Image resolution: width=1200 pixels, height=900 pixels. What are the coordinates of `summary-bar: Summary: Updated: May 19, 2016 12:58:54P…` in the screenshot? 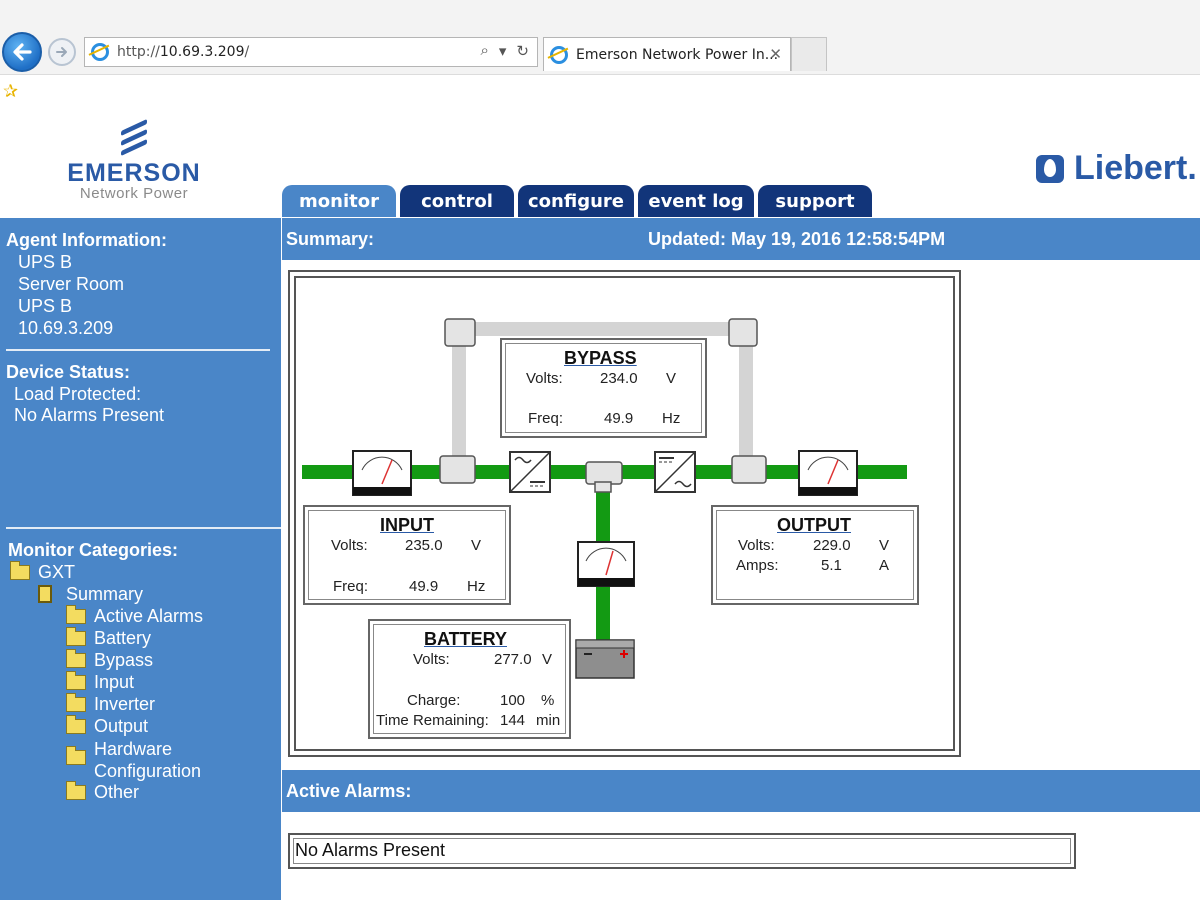 It's located at (741, 239).